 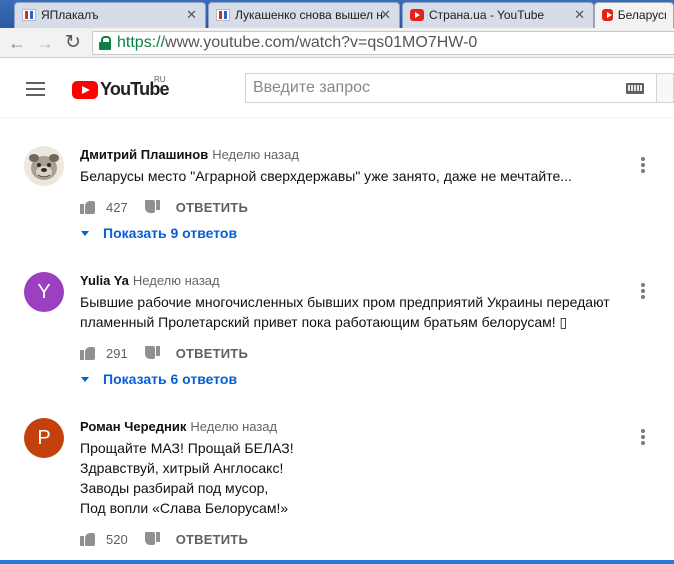 I want to click on search-input: Введите запрос, so click(x=451, y=88).